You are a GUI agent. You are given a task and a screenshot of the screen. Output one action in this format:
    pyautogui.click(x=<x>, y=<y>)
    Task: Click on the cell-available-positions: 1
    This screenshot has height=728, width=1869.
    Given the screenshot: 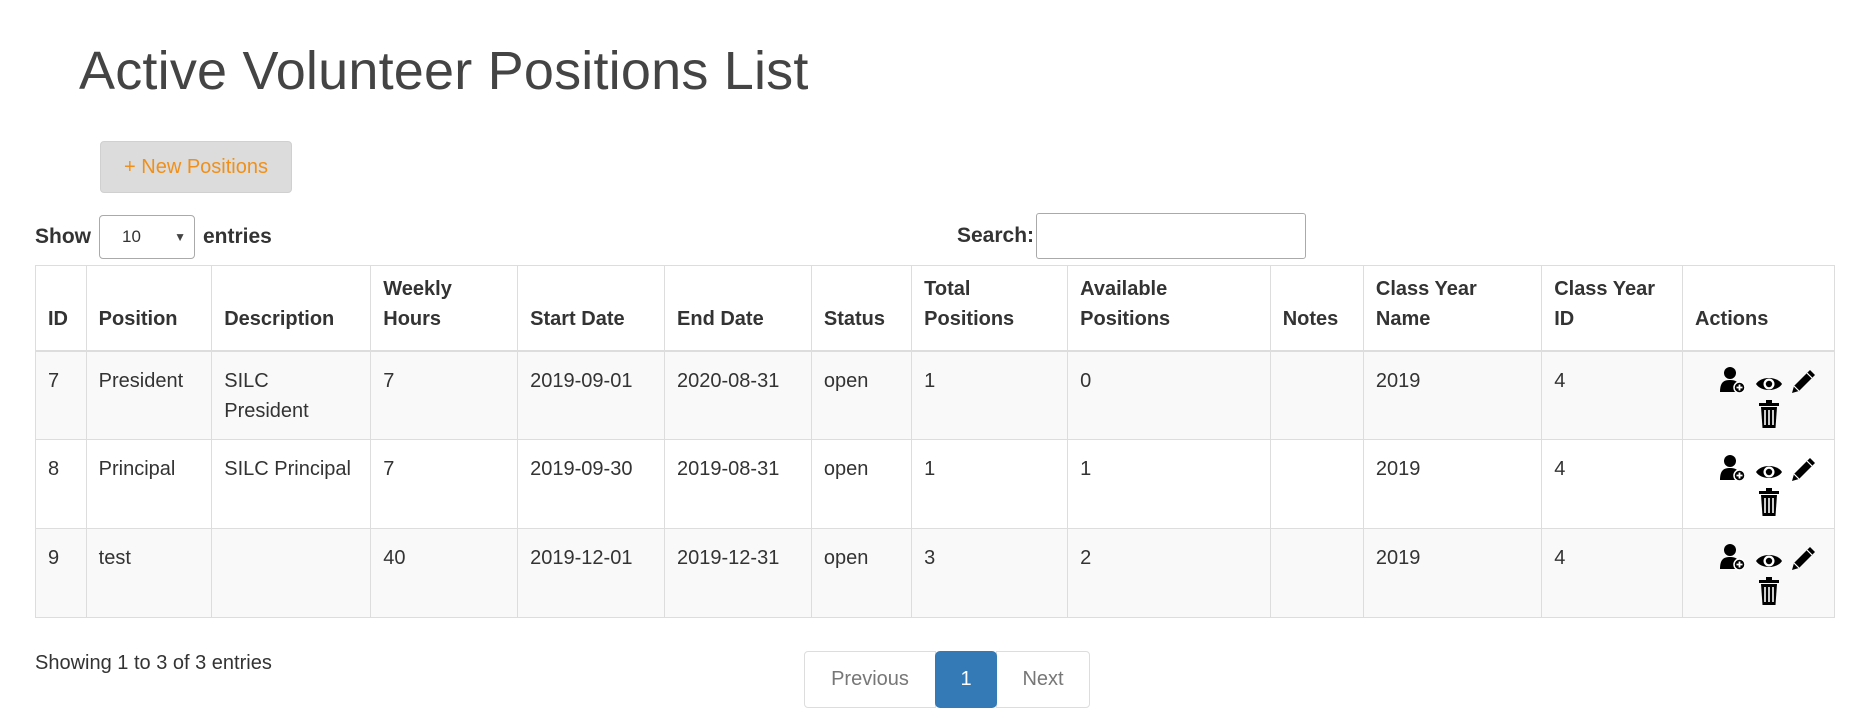 What is the action you would take?
    pyautogui.click(x=1169, y=484)
    